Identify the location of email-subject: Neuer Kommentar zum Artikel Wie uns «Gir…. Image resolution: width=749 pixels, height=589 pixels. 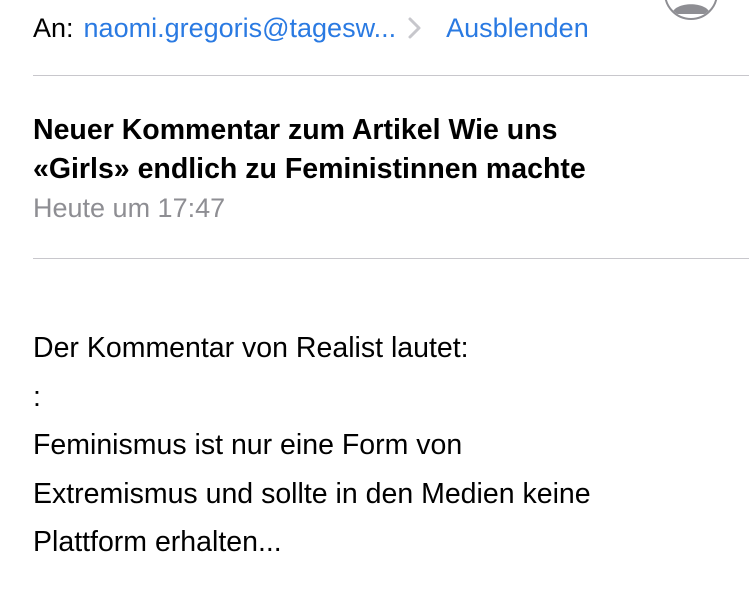
(383, 150).